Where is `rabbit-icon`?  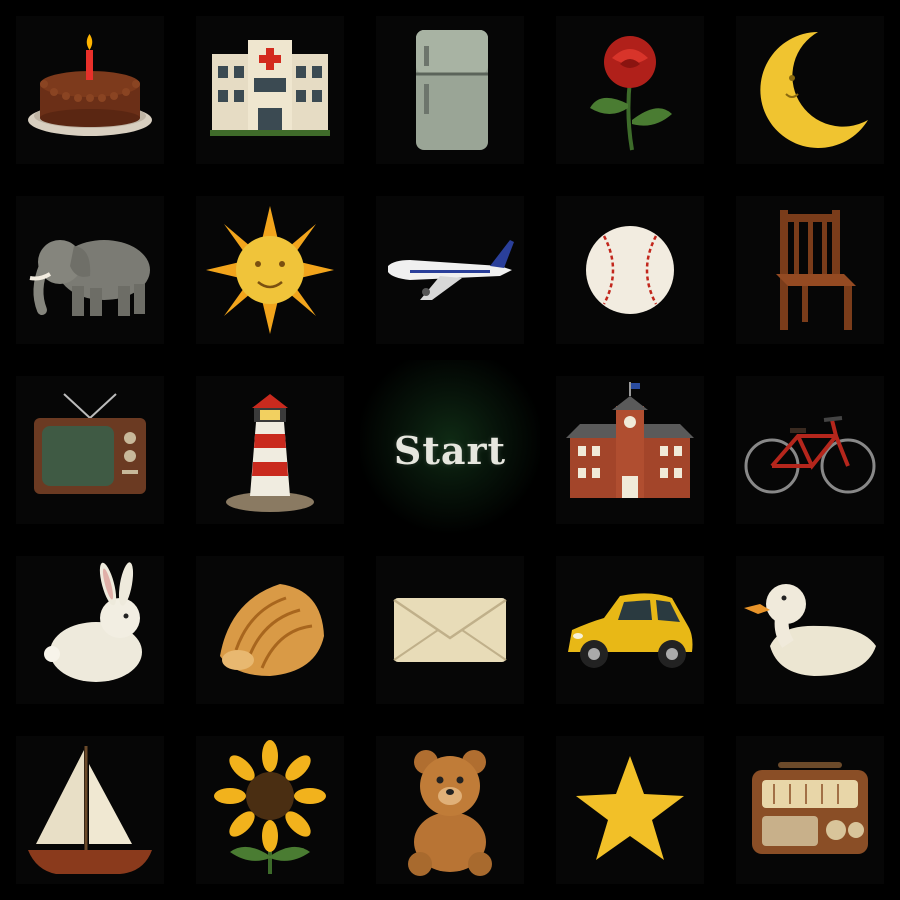
rabbit-icon is located at coordinates (90, 630).